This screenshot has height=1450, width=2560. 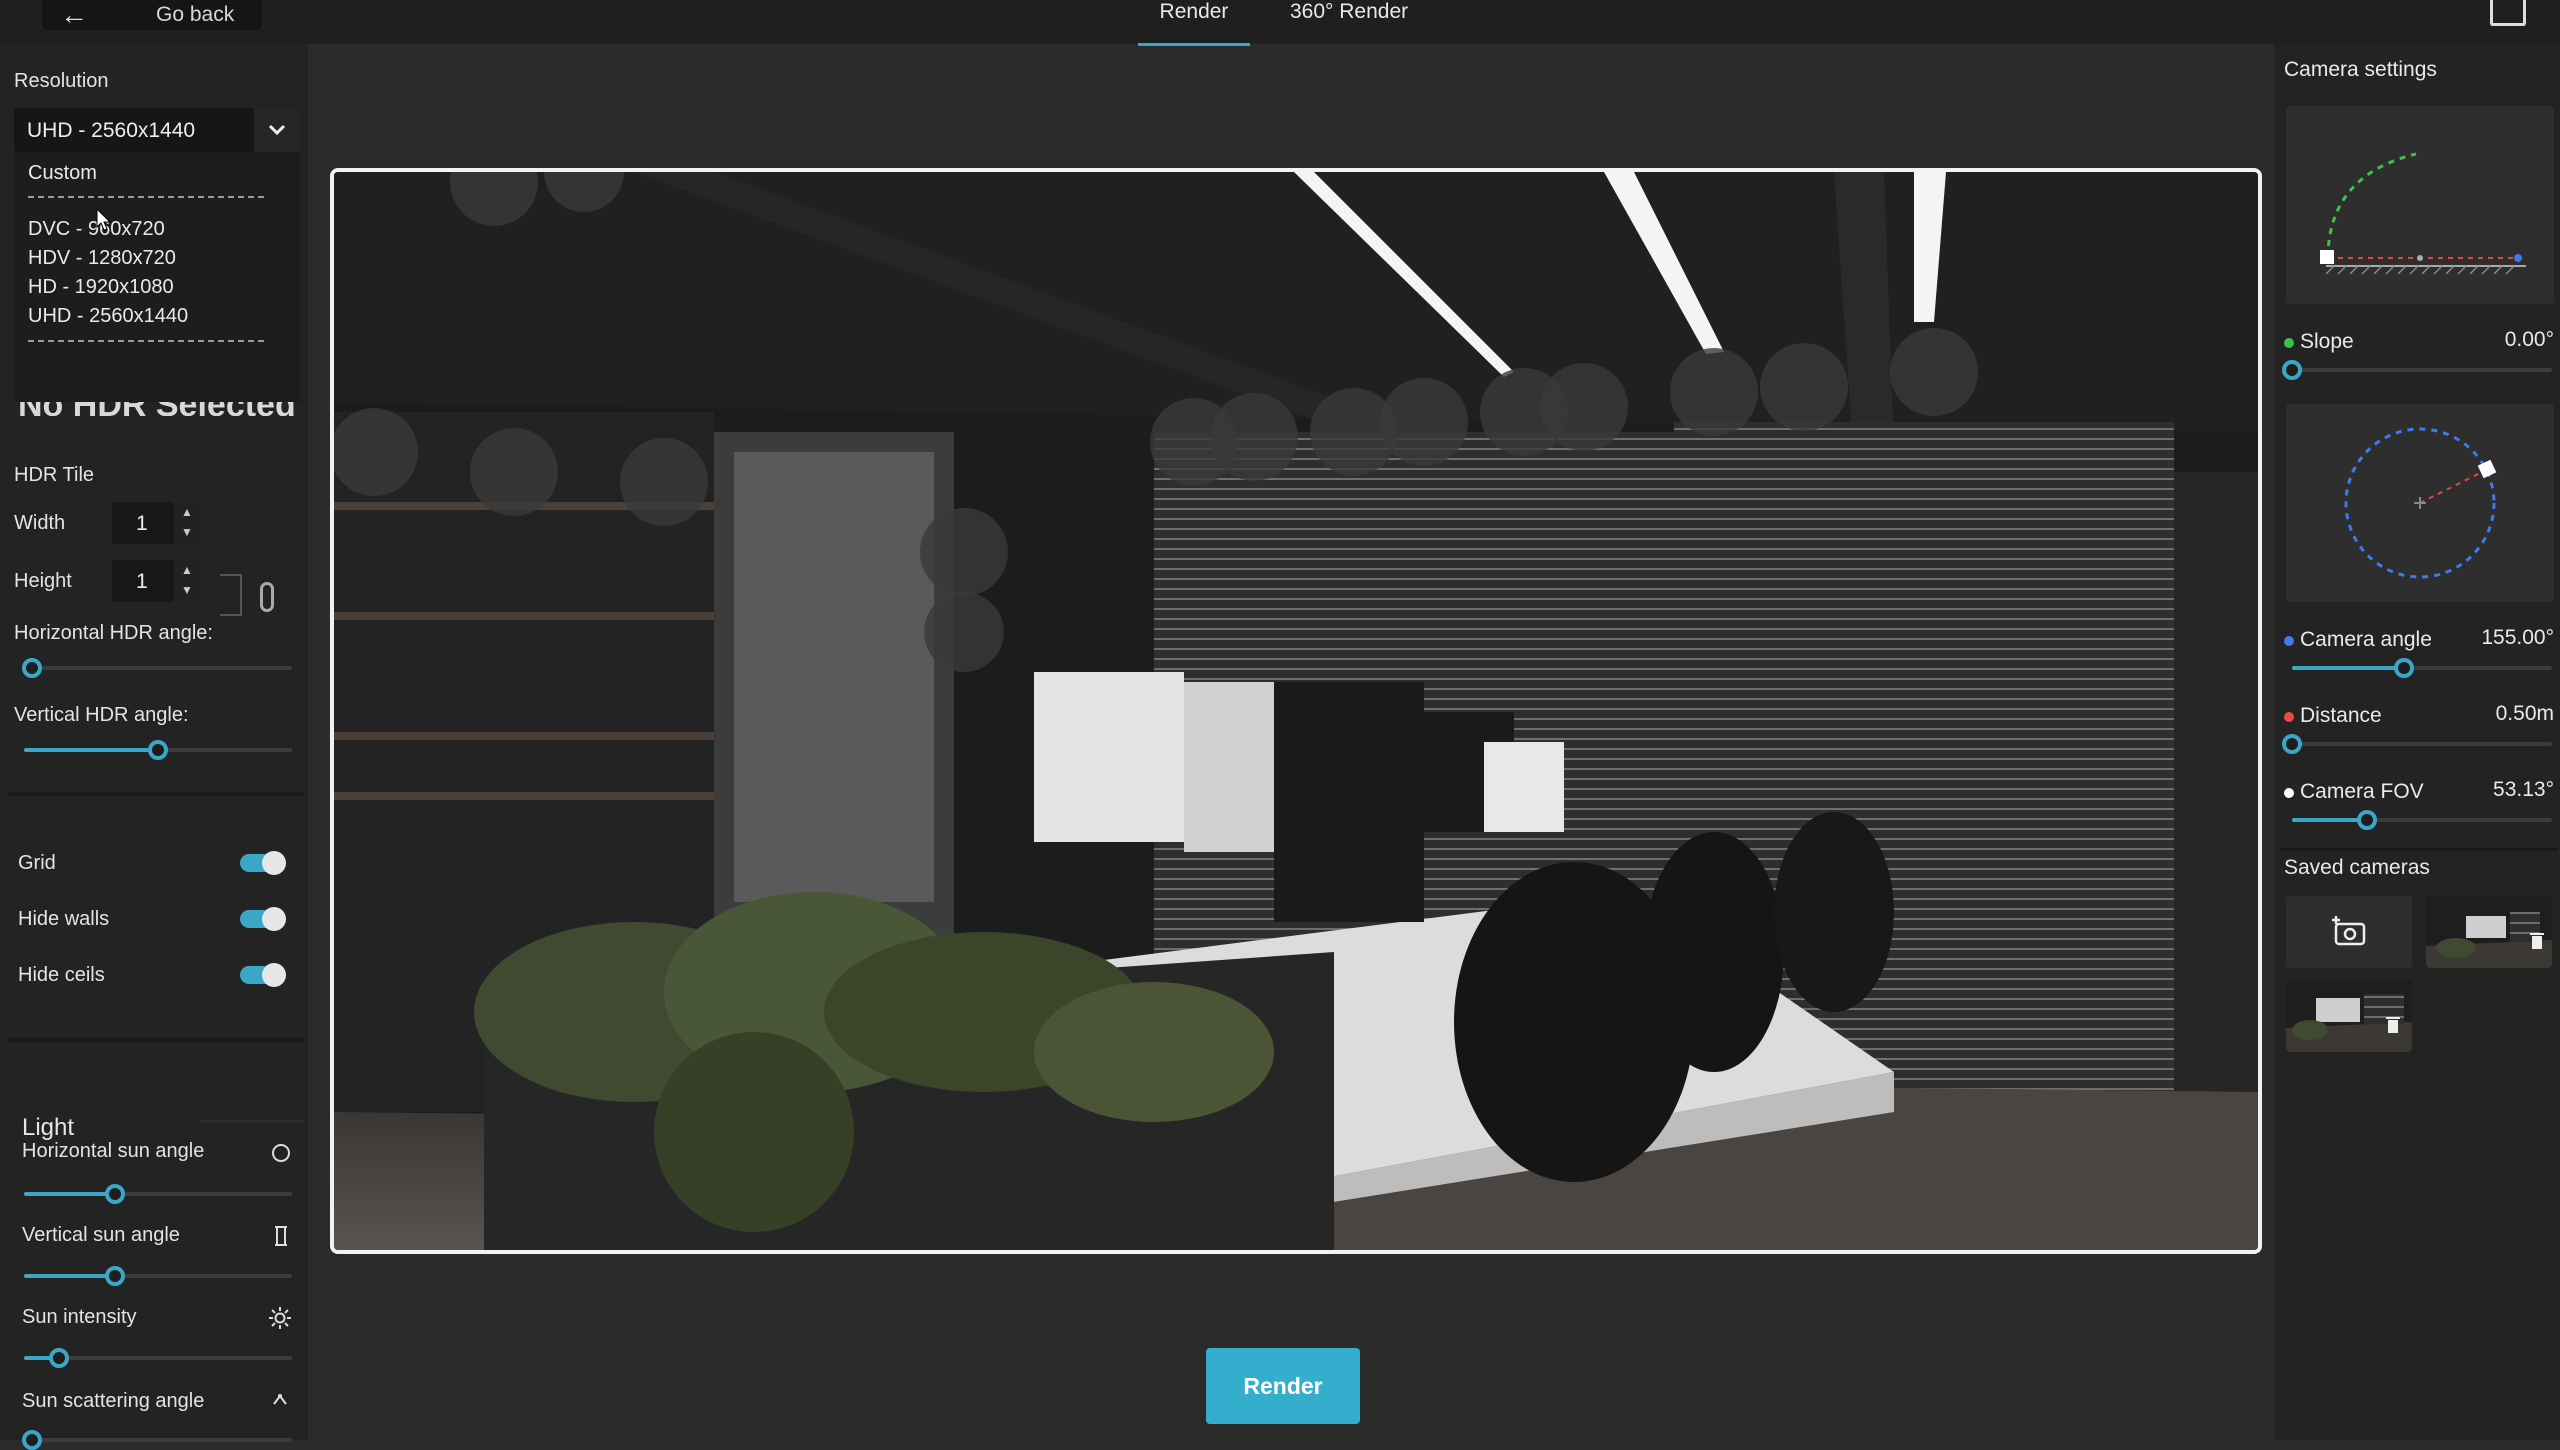 What do you see at coordinates (263, 975) in the screenshot?
I see `hide-ceils-toggle` at bounding box center [263, 975].